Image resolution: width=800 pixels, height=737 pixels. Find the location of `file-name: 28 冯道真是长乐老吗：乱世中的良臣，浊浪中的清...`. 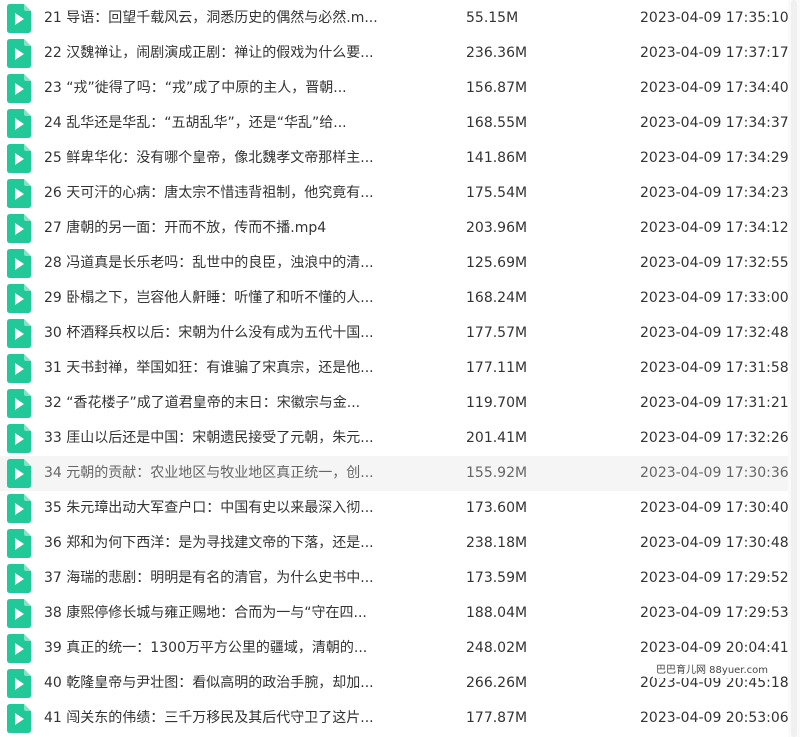

file-name: 28 冯道真是长乐老吗：乱世中的良臣，浊浪中的清... is located at coordinates (224, 263).